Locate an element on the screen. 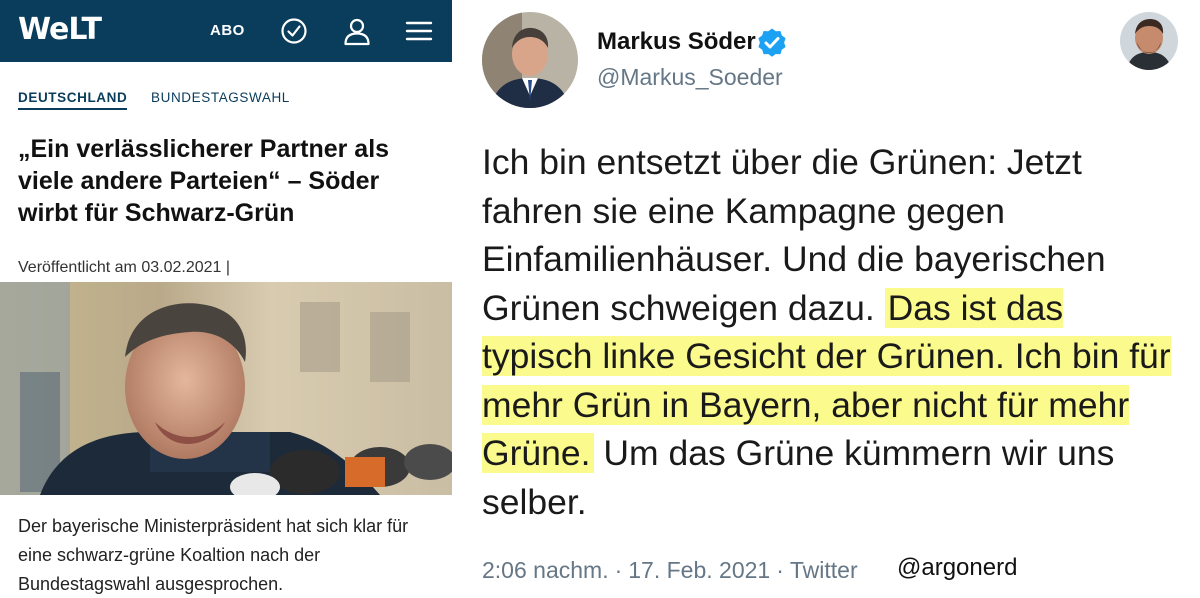  image-credit: @argonerd is located at coordinates (957, 567).